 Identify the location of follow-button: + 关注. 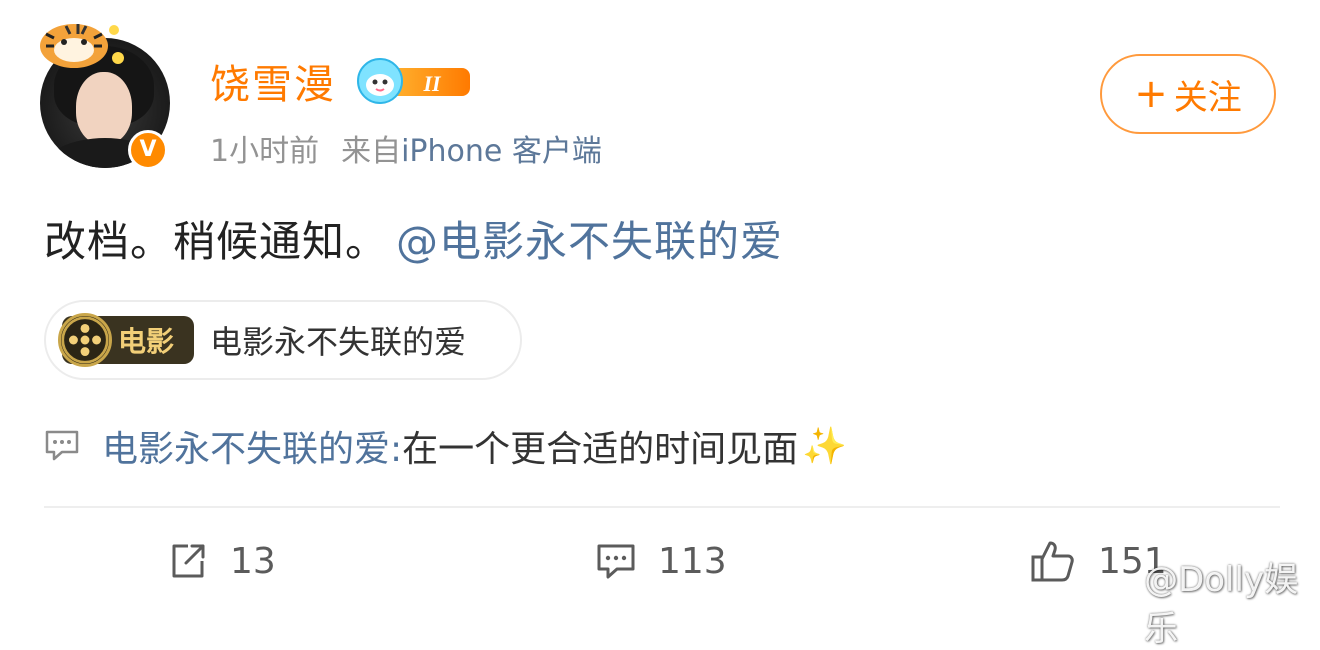
(1188, 94).